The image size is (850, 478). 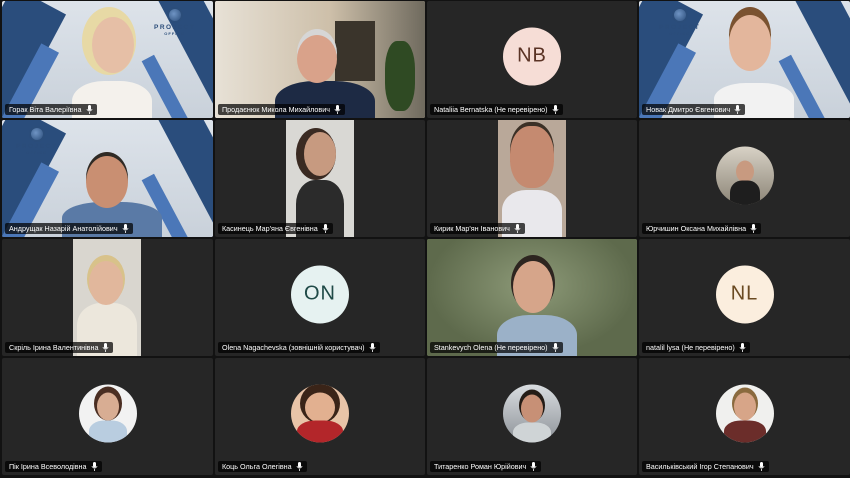 What do you see at coordinates (532, 56) in the screenshot?
I see `avatar: NB` at bounding box center [532, 56].